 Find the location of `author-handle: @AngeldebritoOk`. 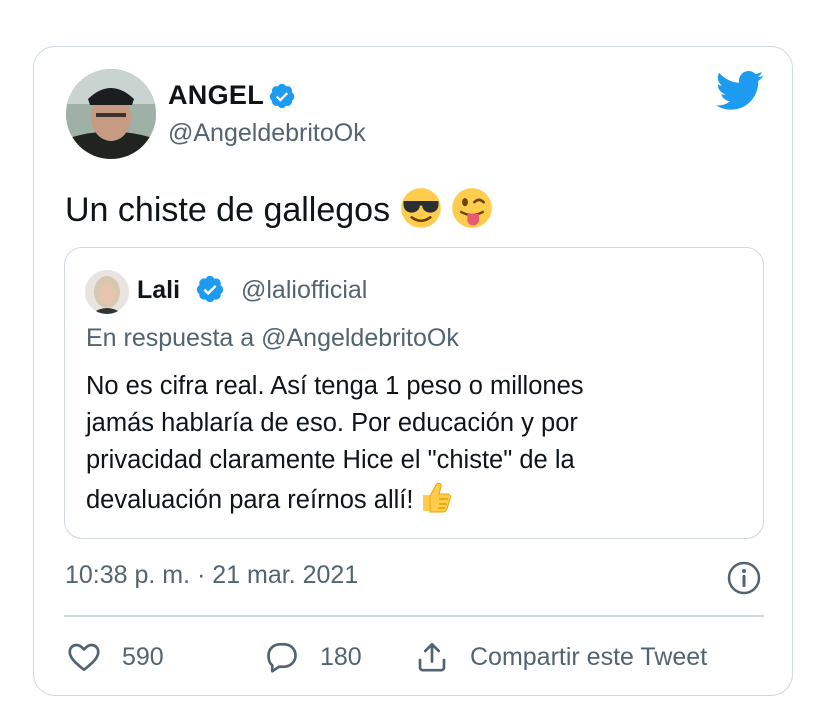

author-handle: @AngeldebritoOk is located at coordinates (267, 133).